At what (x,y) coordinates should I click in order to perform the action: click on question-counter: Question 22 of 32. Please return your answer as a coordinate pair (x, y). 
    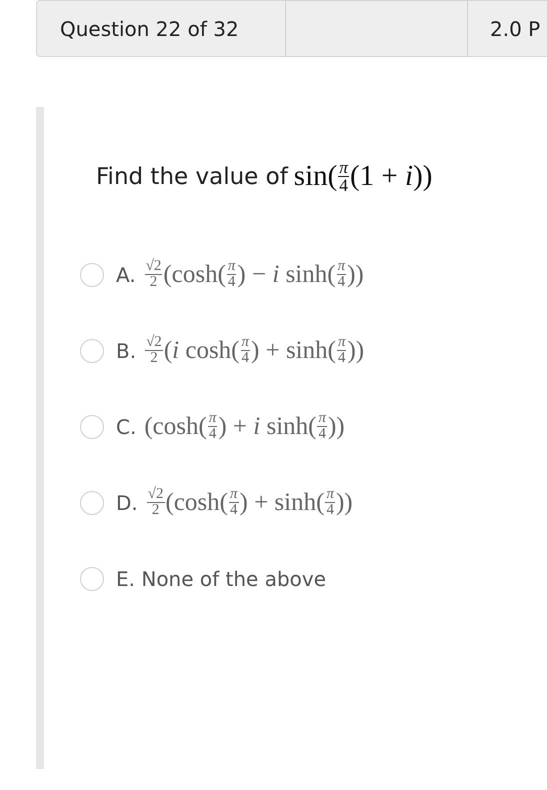
    Looking at the image, I should click on (149, 28).